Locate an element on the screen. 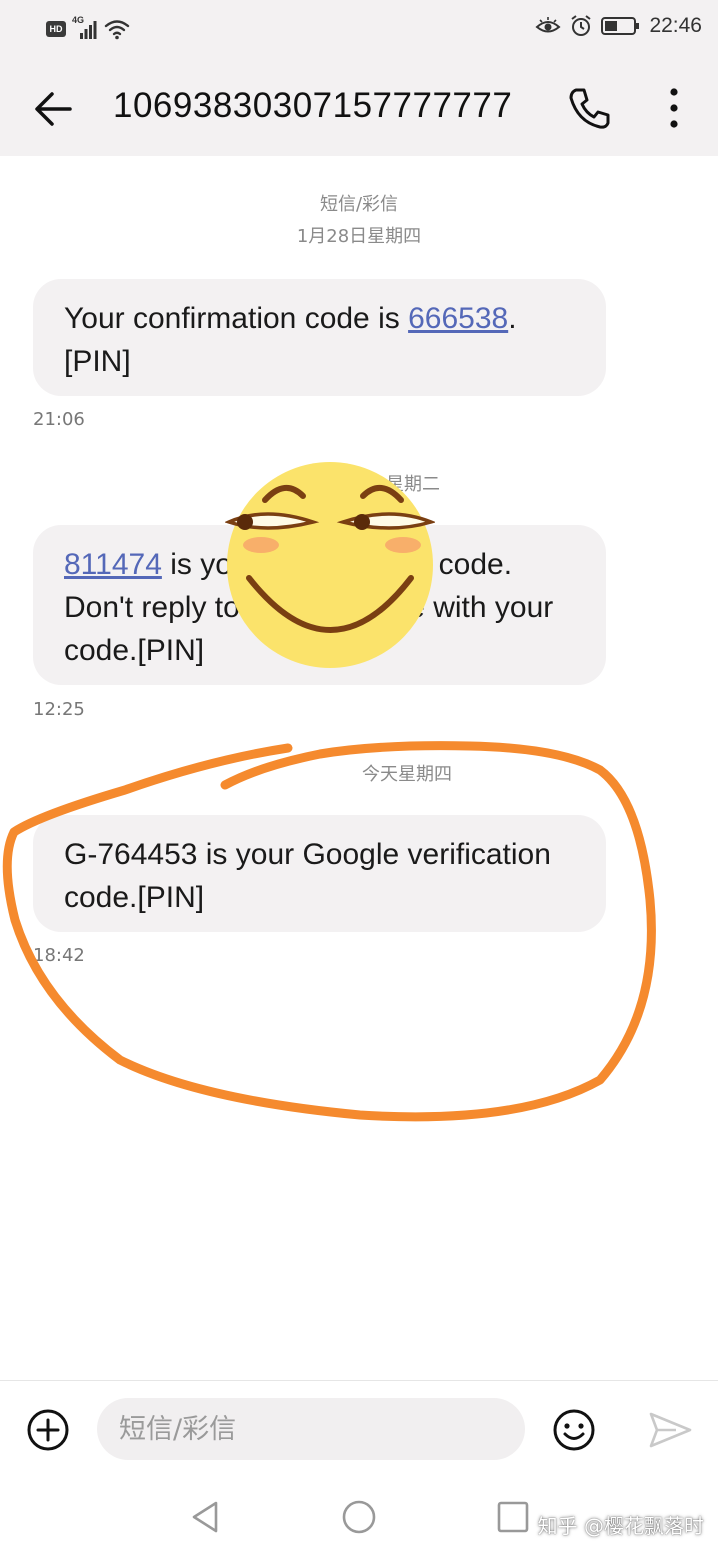 The width and height of the screenshot is (718, 1557). phone-icon is located at coordinates (589, 108).